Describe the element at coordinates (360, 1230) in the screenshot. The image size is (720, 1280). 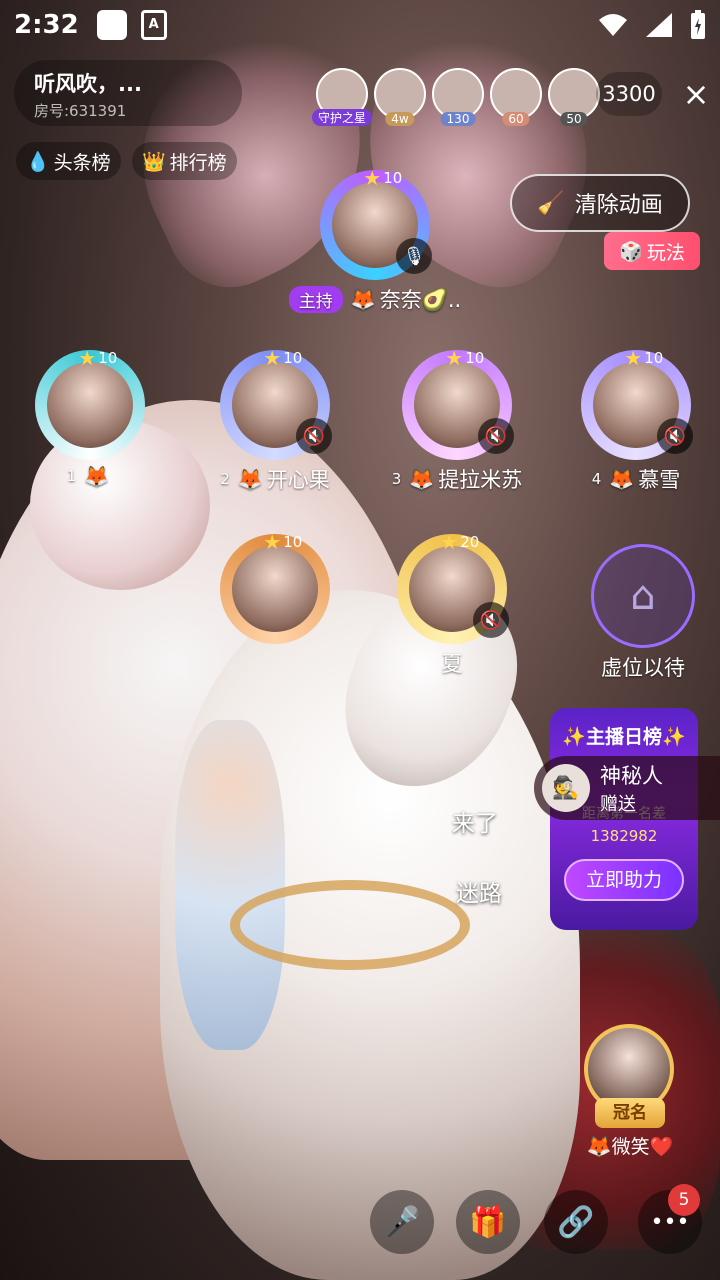
I see `bottom-toolbar: 🎤 🎁 🔗 •••` at that location.